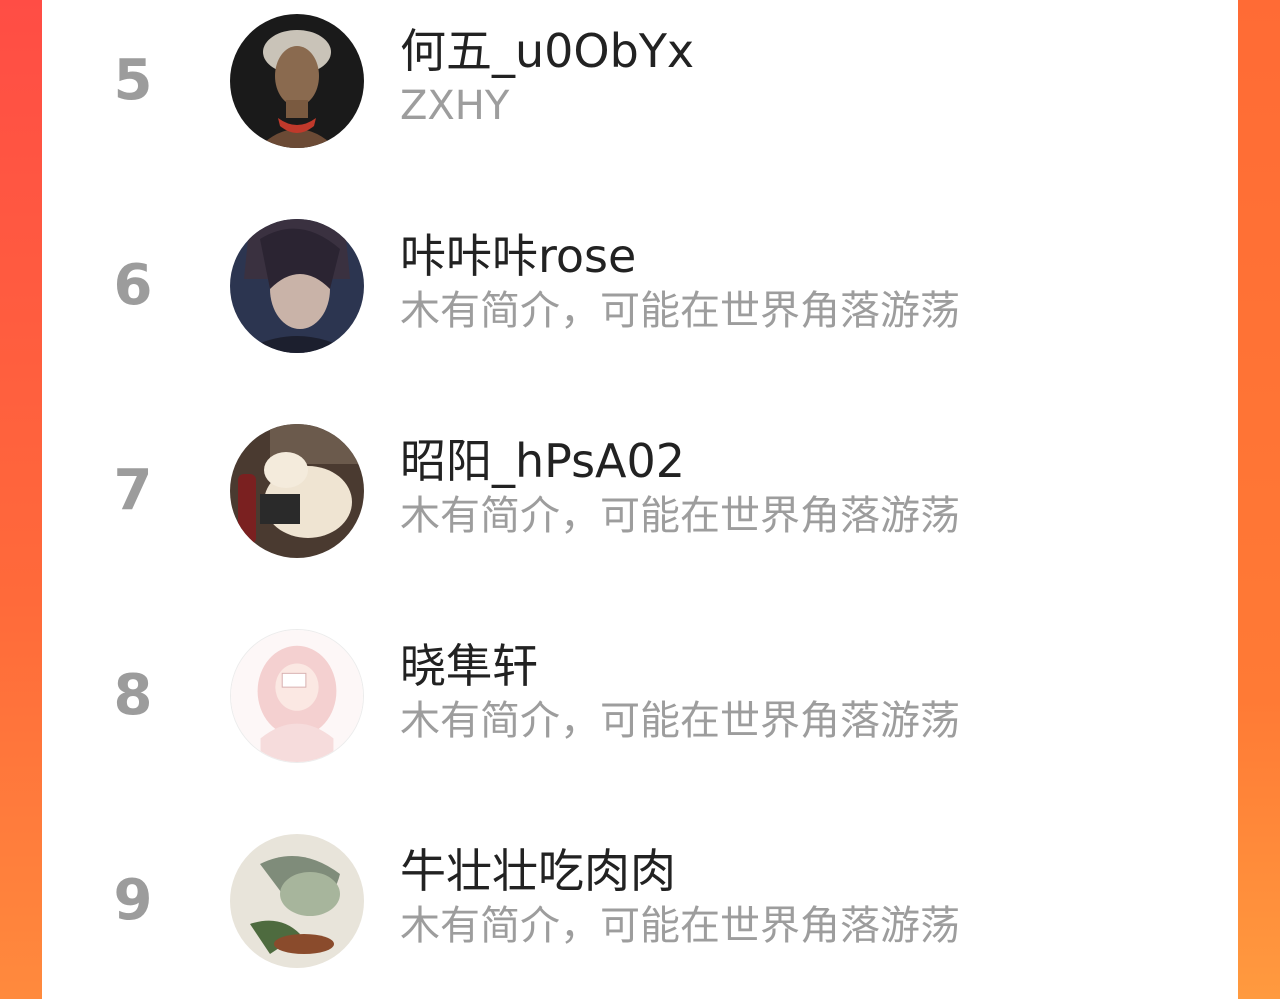 The height and width of the screenshot is (999, 1280). What do you see at coordinates (1259, 499) in the screenshot?
I see `background-edge` at bounding box center [1259, 499].